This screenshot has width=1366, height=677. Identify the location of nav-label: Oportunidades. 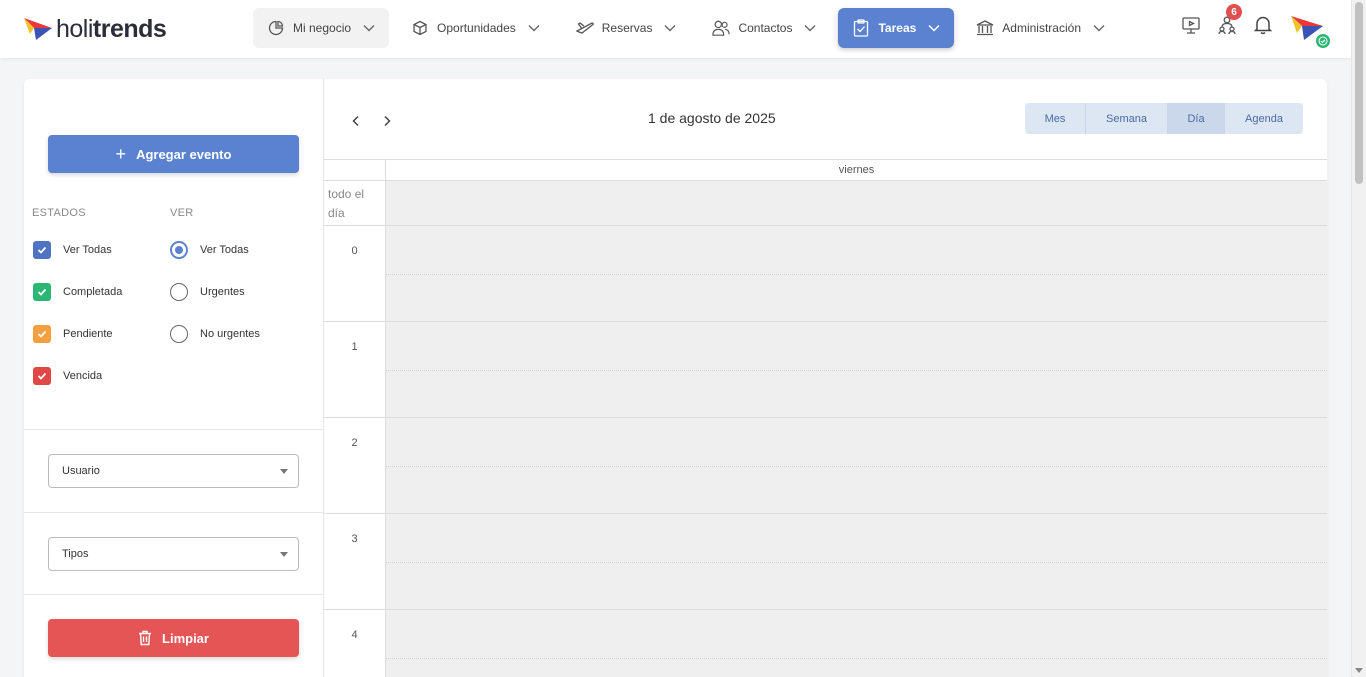
(476, 28).